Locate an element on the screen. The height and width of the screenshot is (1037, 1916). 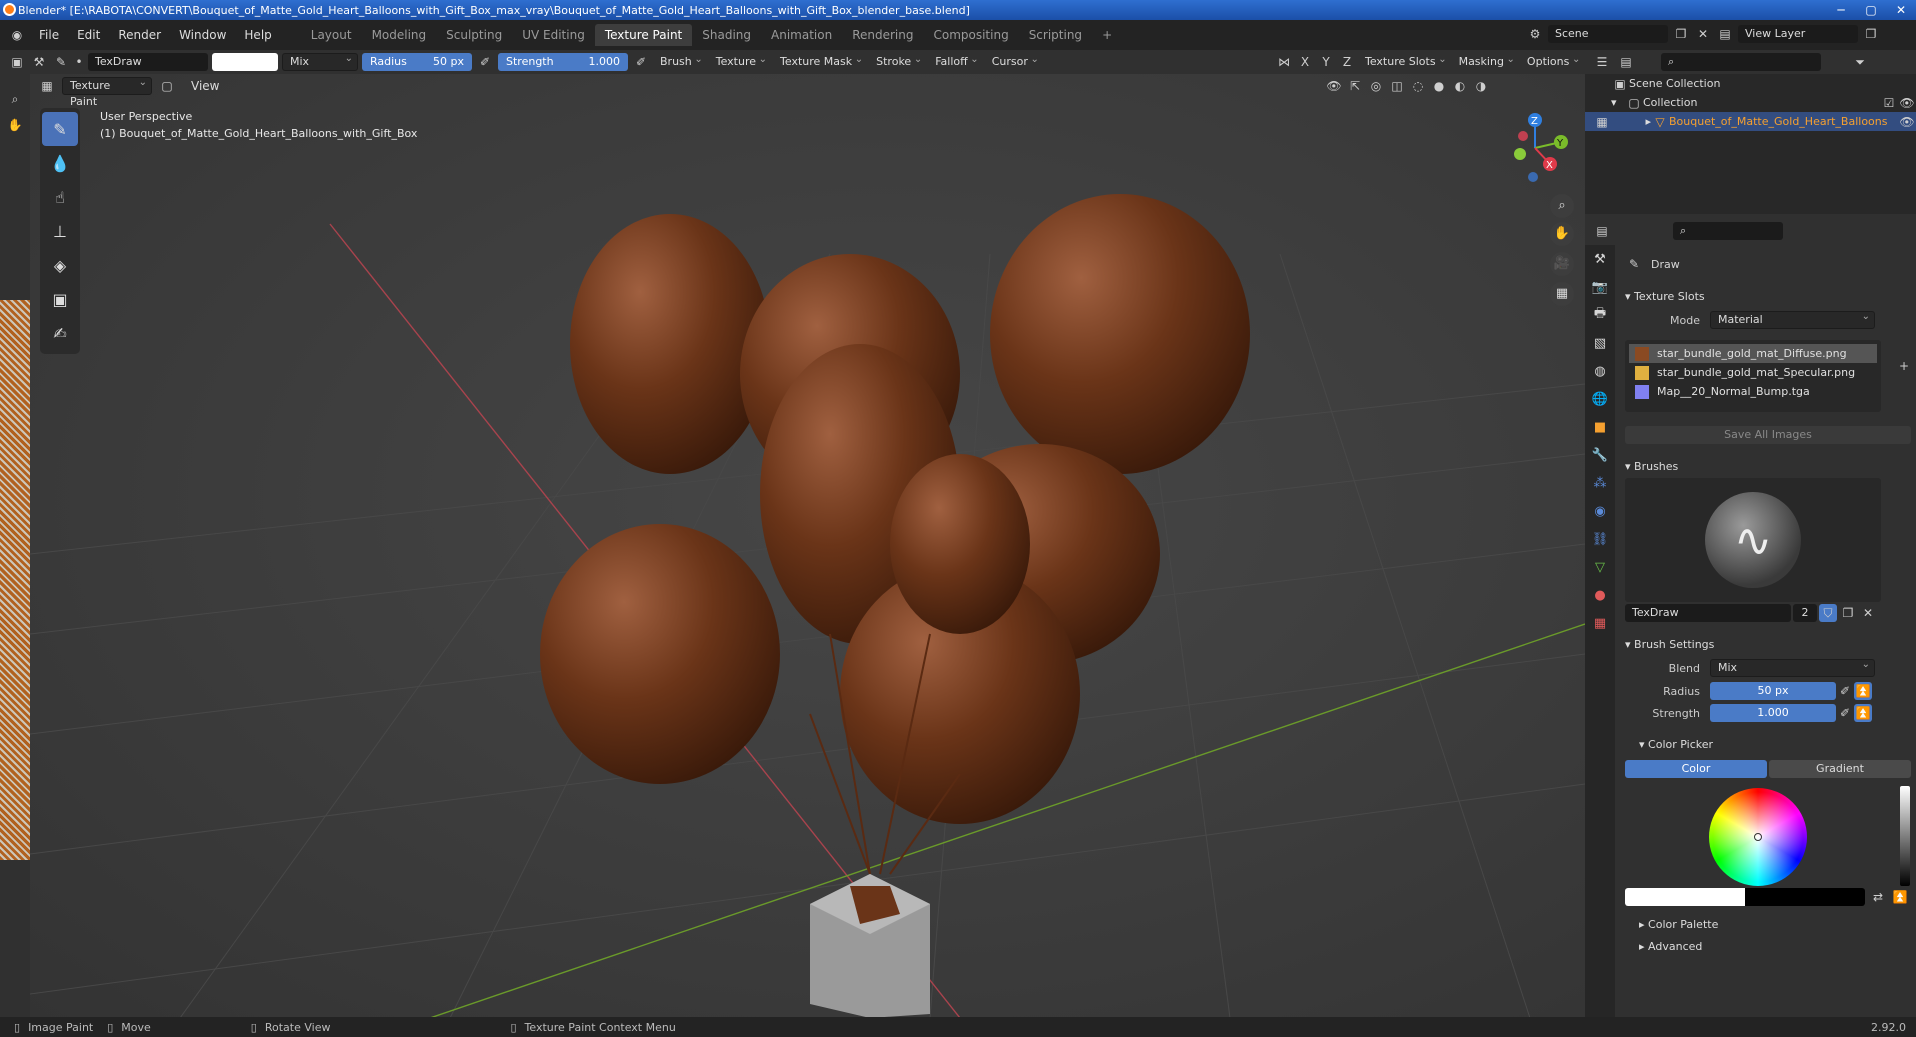
maximize-button: ▢ is located at coordinates (1871, 10).